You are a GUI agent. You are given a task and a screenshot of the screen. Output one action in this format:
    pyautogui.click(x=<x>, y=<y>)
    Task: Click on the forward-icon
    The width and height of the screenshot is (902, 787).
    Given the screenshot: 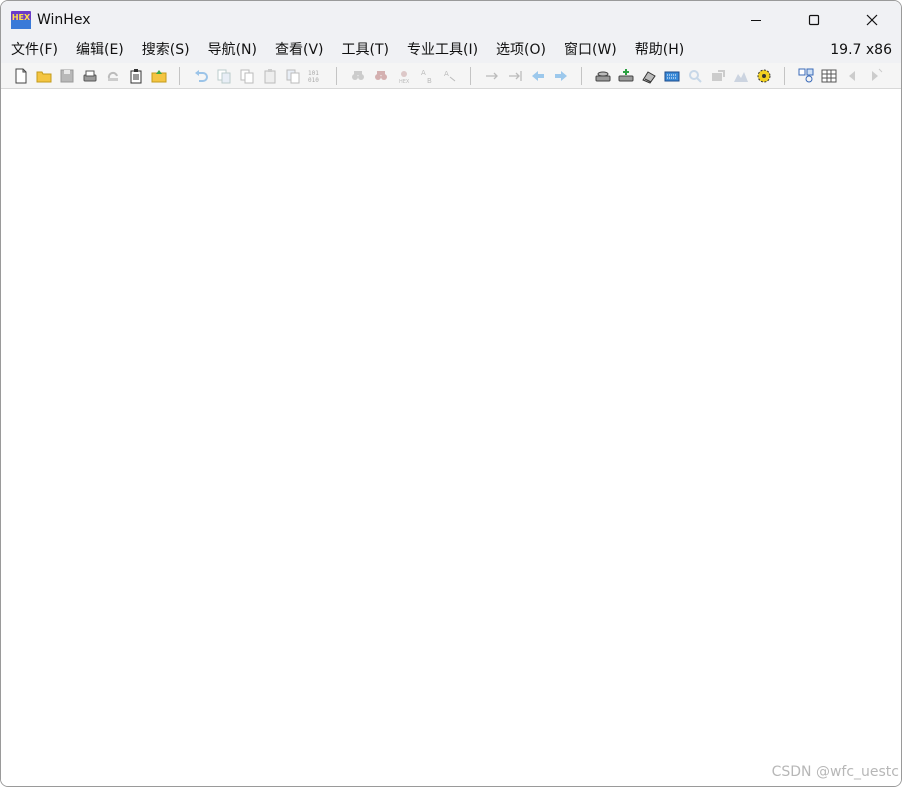 What is the action you would take?
    pyautogui.click(x=560, y=75)
    